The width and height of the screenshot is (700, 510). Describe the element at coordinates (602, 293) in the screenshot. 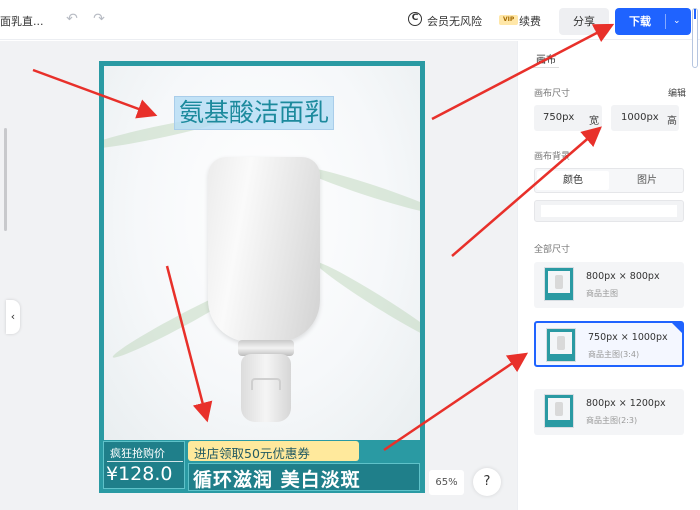

I see `card-subtitle: 商品主图` at that location.